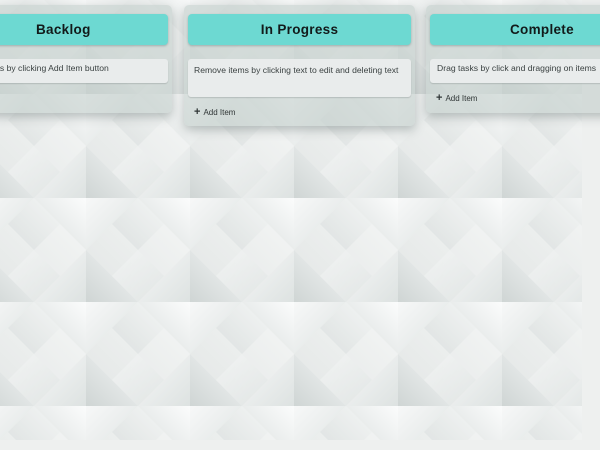  What do you see at coordinates (54, 68) in the screenshot?
I see `task-text: Add items by clicking Add Item button` at bounding box center [54, 68].